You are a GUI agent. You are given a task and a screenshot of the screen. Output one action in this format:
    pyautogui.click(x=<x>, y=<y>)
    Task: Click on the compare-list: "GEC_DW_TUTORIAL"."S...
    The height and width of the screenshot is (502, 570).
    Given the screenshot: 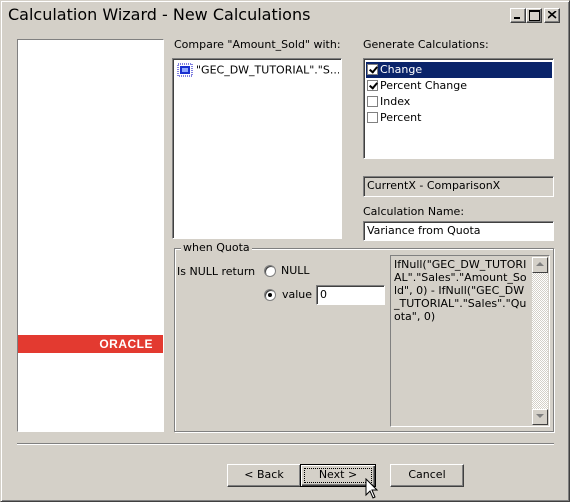 What is the action you would take?
    pyautogui.click(x=257, y=148)
    